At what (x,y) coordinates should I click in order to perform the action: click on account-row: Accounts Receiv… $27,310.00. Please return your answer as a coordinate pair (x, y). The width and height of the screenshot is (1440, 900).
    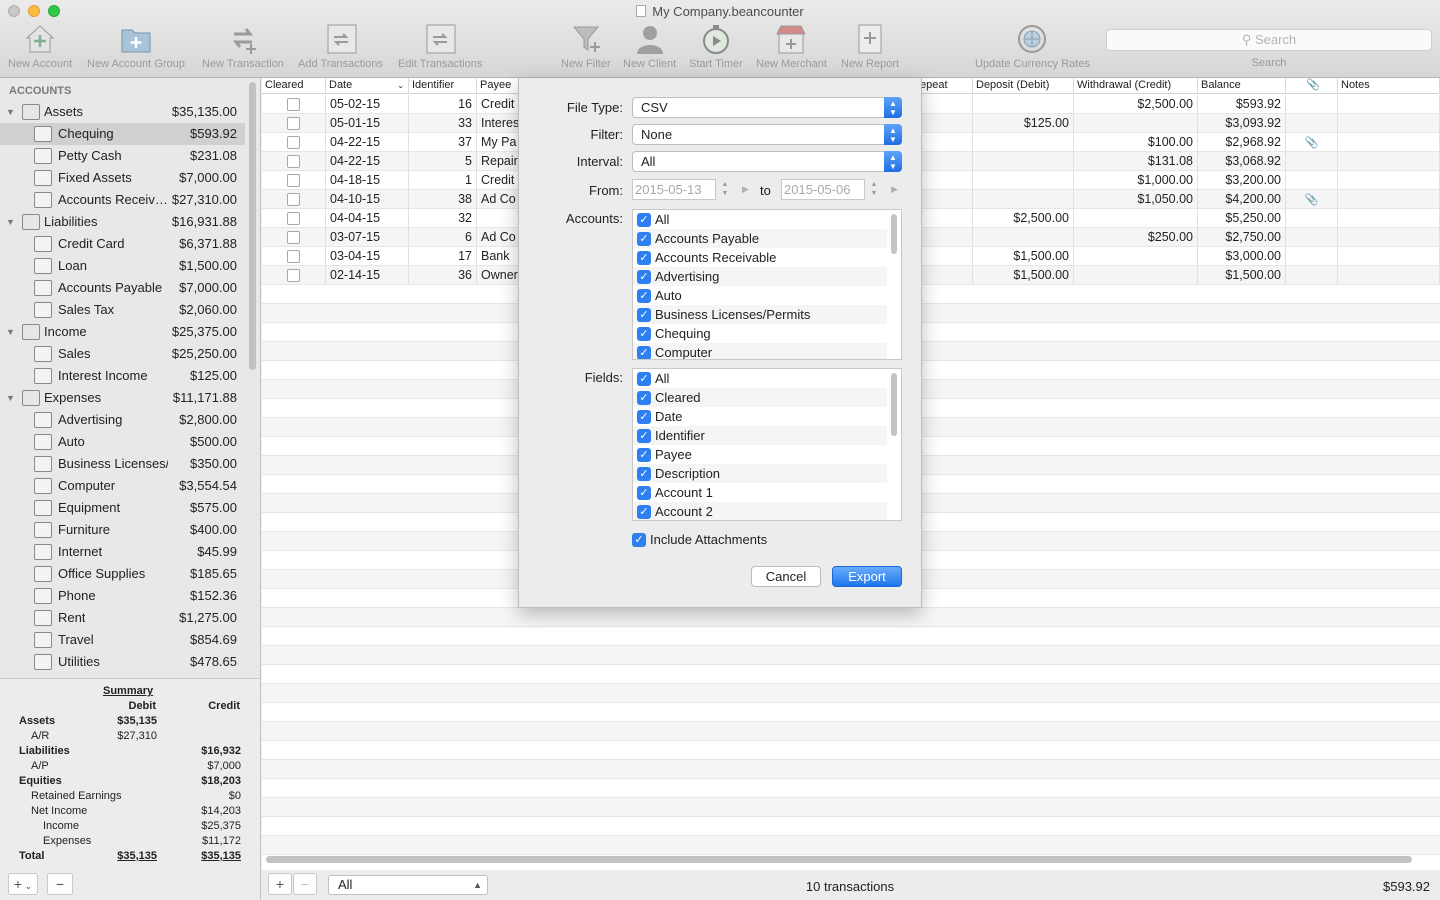
    Looking at the image, I should click on (122, 200).